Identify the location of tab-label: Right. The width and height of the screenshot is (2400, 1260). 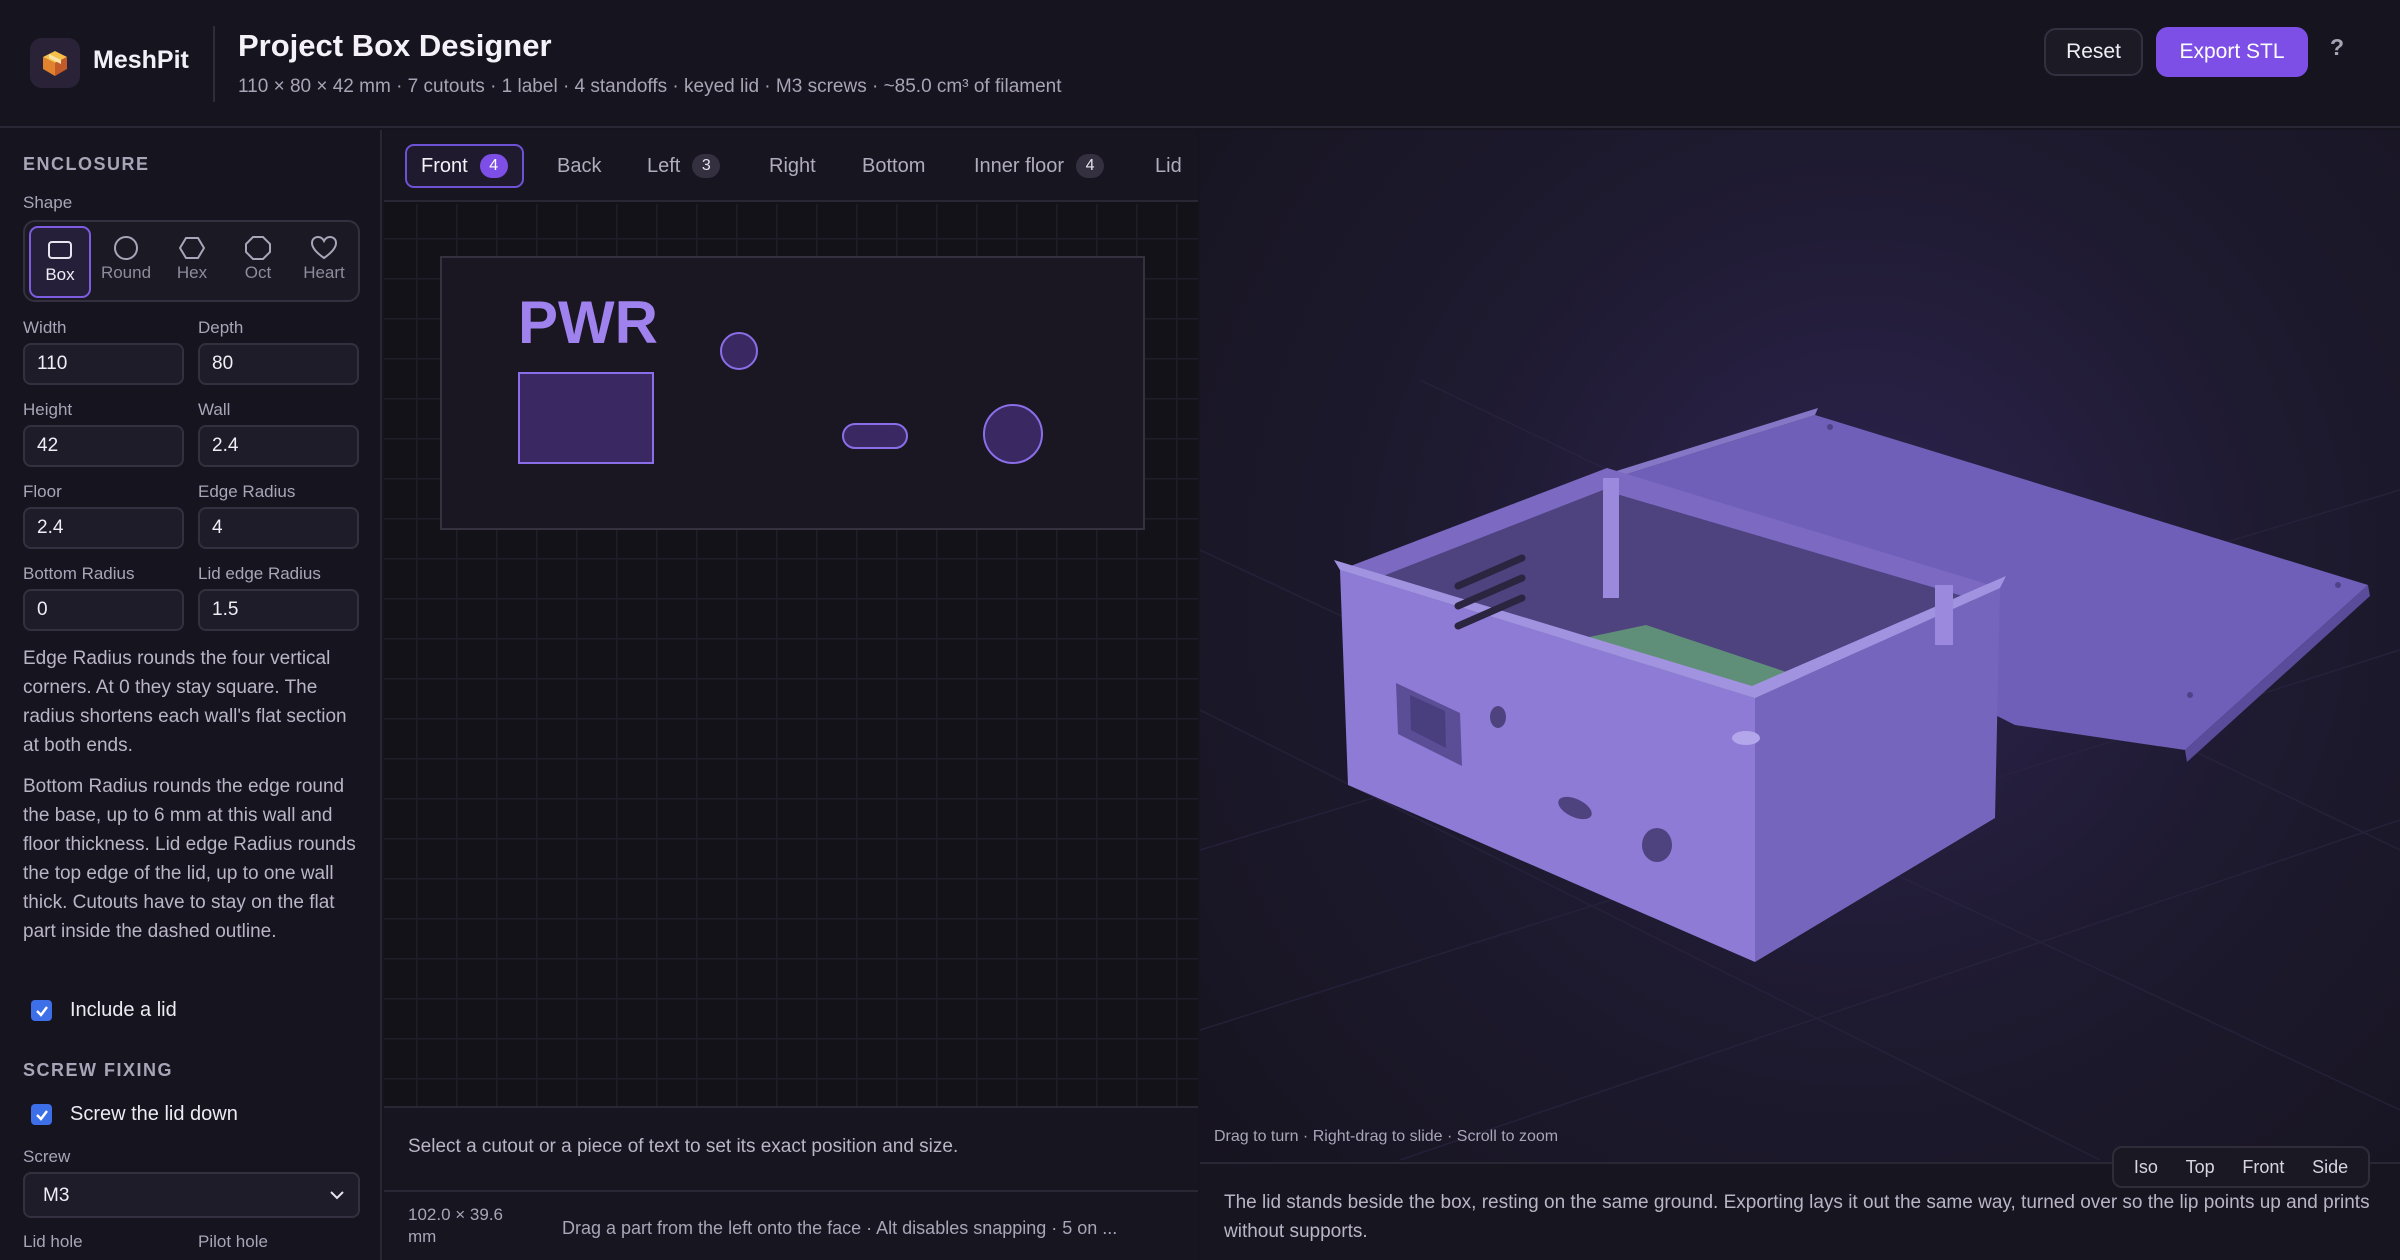
(792, 165).